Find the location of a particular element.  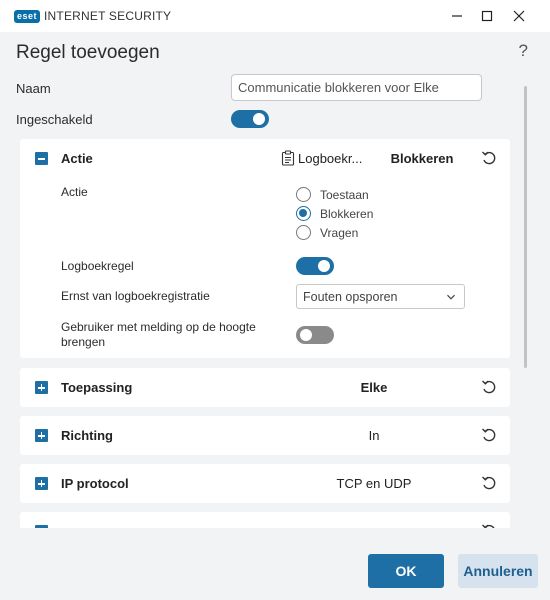

maximize-icon is located at coordinates (487, 16).